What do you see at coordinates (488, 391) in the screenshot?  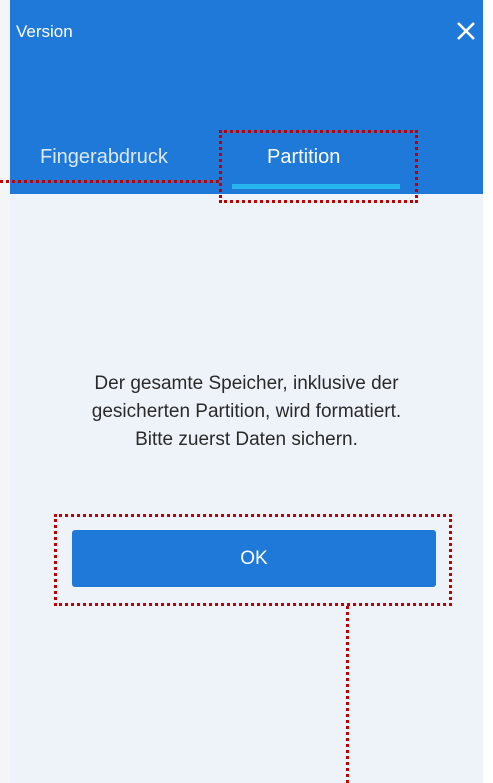 I see `right-edge-strip` at bounding box center [488, 391].